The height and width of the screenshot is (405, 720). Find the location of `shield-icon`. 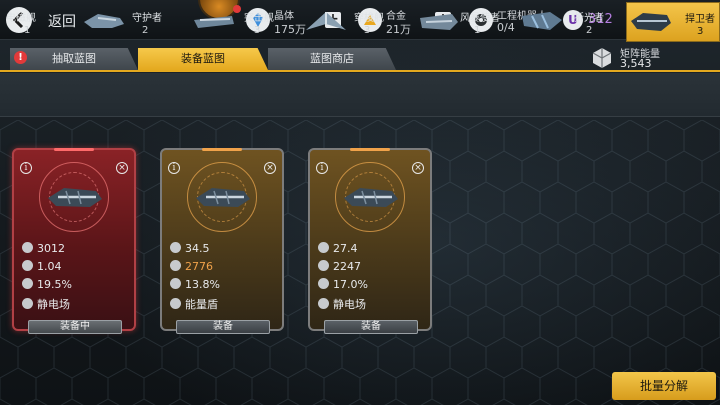

shield-icon is located at coordinates (27, 265).